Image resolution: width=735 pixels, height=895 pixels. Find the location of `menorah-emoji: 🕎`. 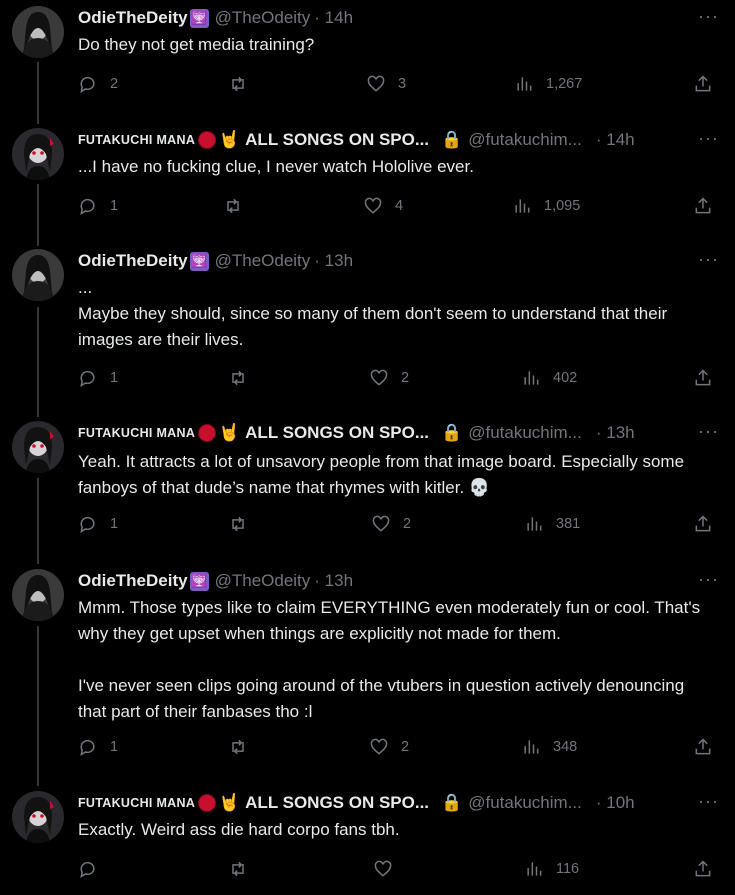

menorah-emoji: 🕎 is located at coordinates (199, 18).